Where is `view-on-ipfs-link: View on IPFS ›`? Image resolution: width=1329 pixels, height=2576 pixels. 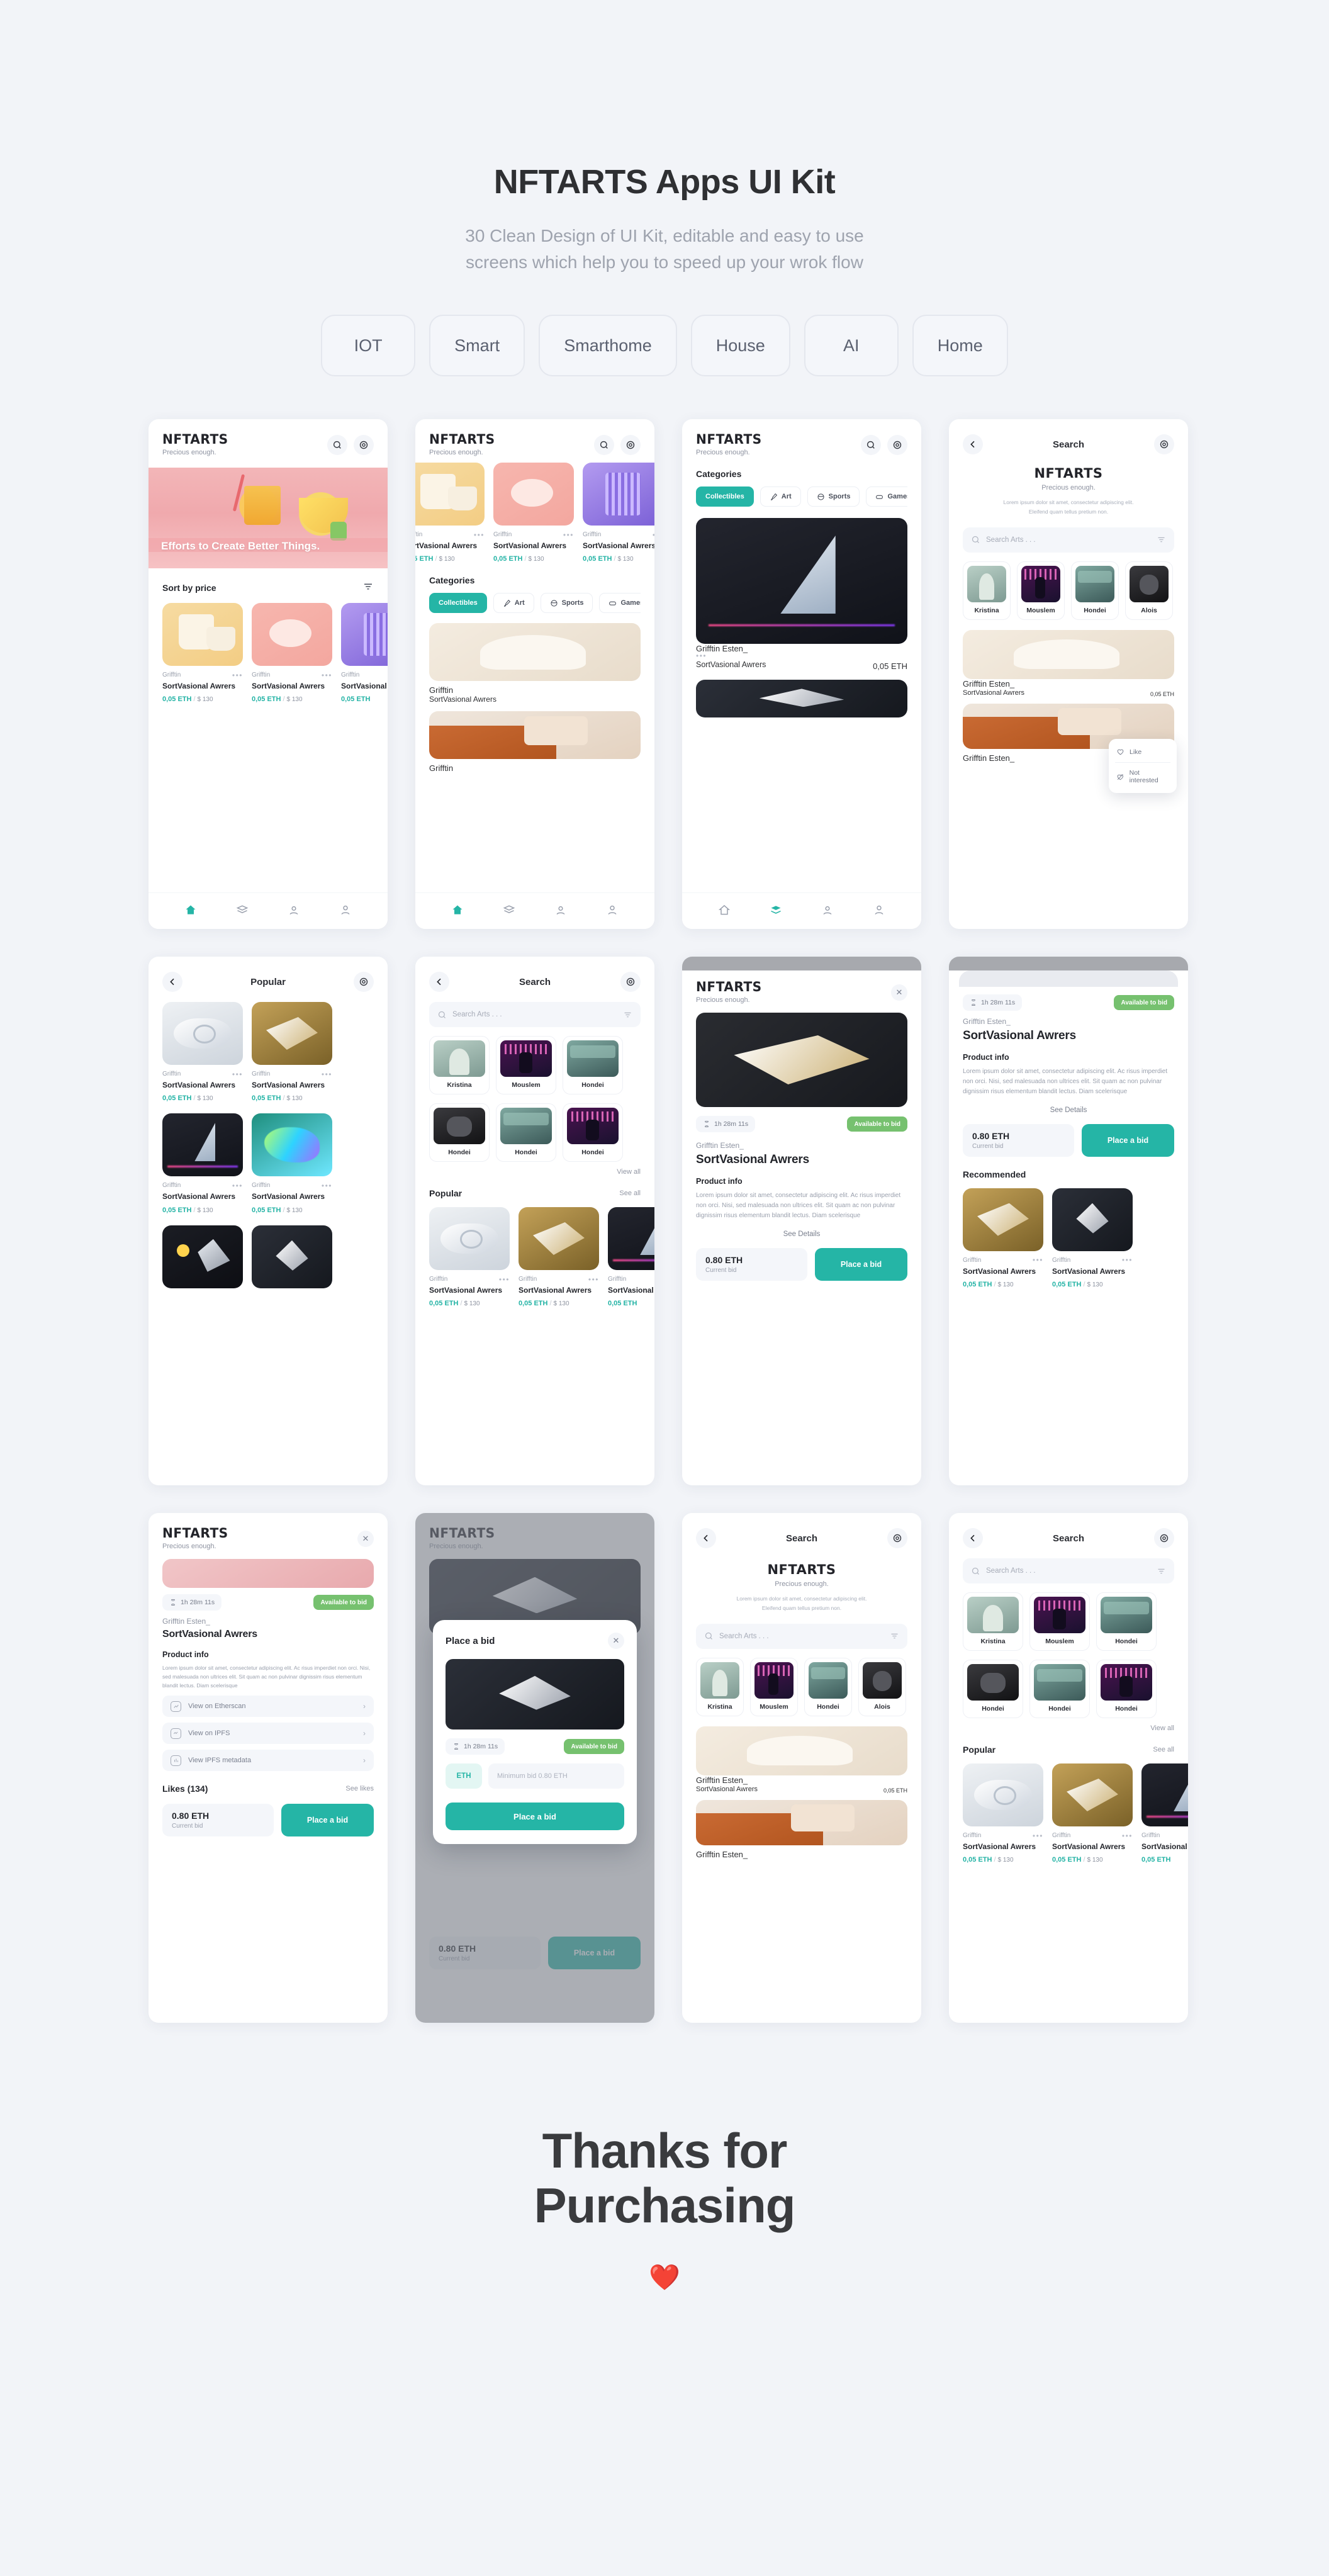
view-on-ipfs-link: View on IPFS › is located at coordinates (268, 1734).